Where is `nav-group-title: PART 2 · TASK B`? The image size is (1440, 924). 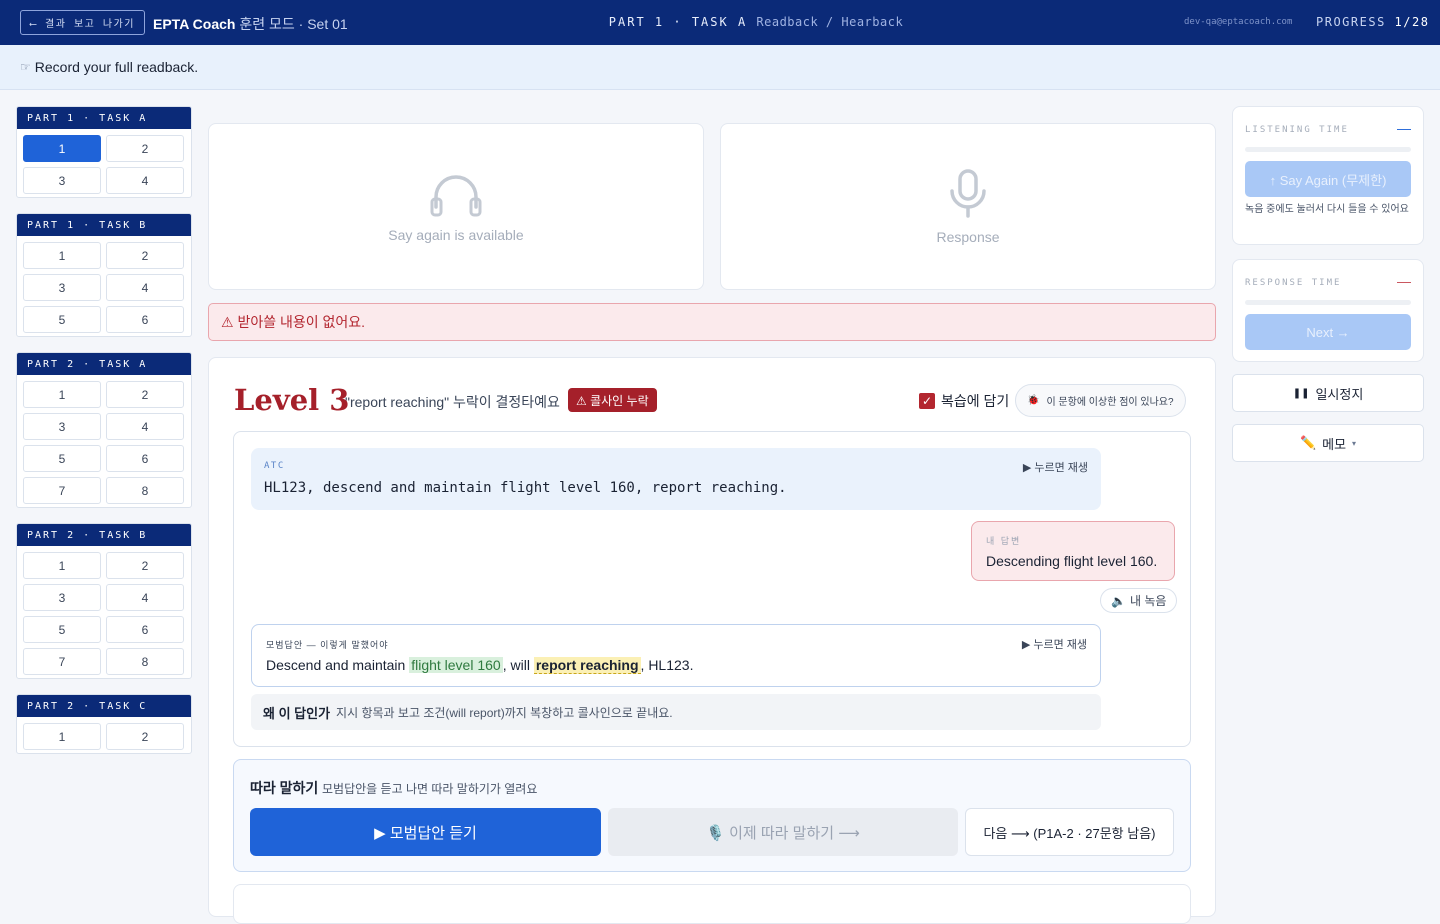
nav-group-title: PART 2 · TASK B is located at coordinates (104, 535).